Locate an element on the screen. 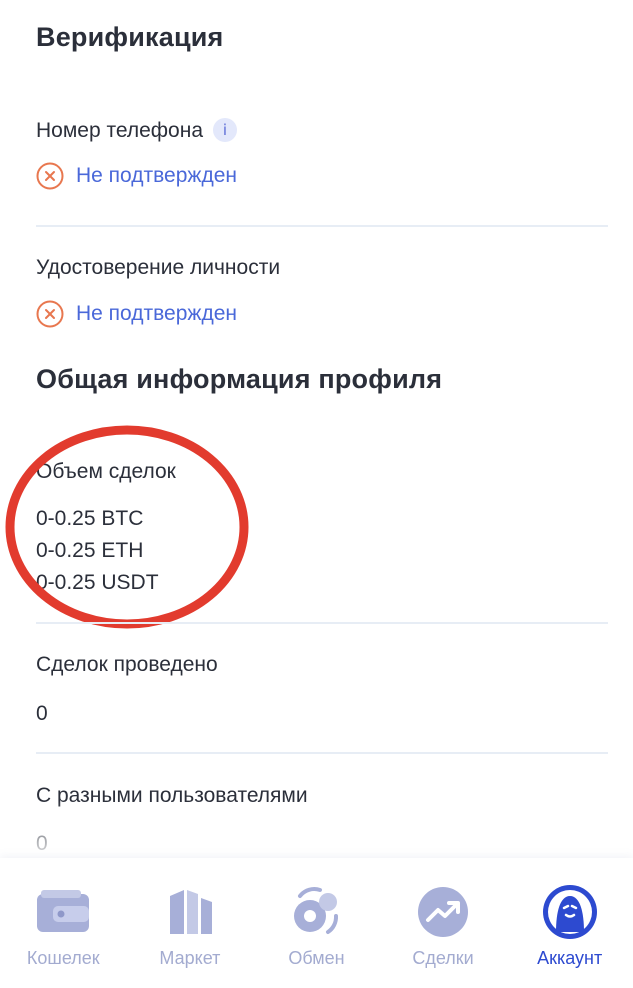 This screenshot has width=633, height=988. identity-status: Не подтвержден is located at coordinates (136, 314).